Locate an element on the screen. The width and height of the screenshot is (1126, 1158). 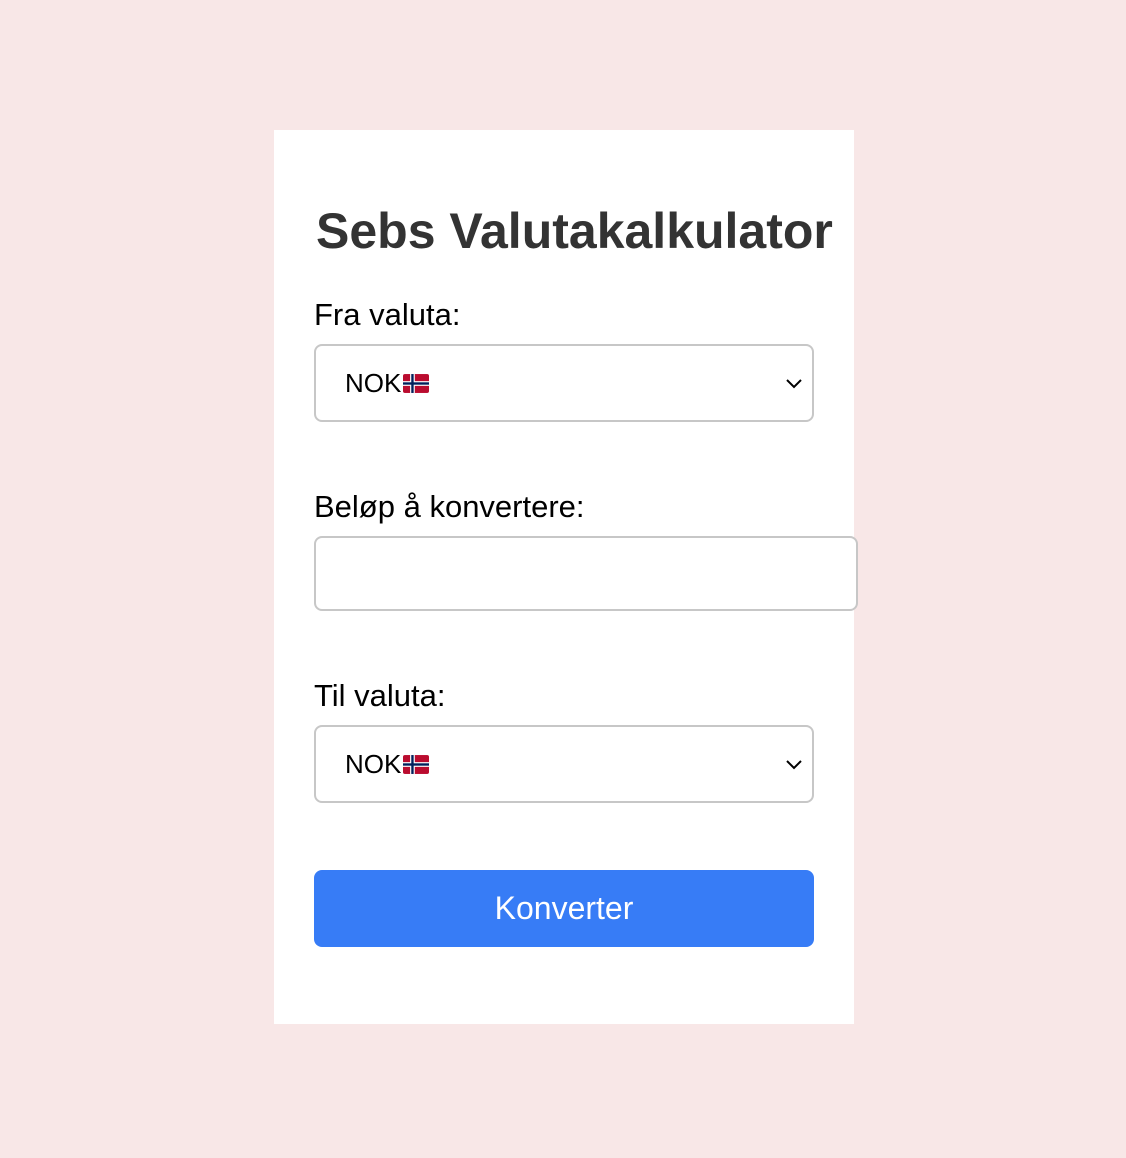
page-title: Sebs Valutakalkulator is located at coordinates (574, 231).